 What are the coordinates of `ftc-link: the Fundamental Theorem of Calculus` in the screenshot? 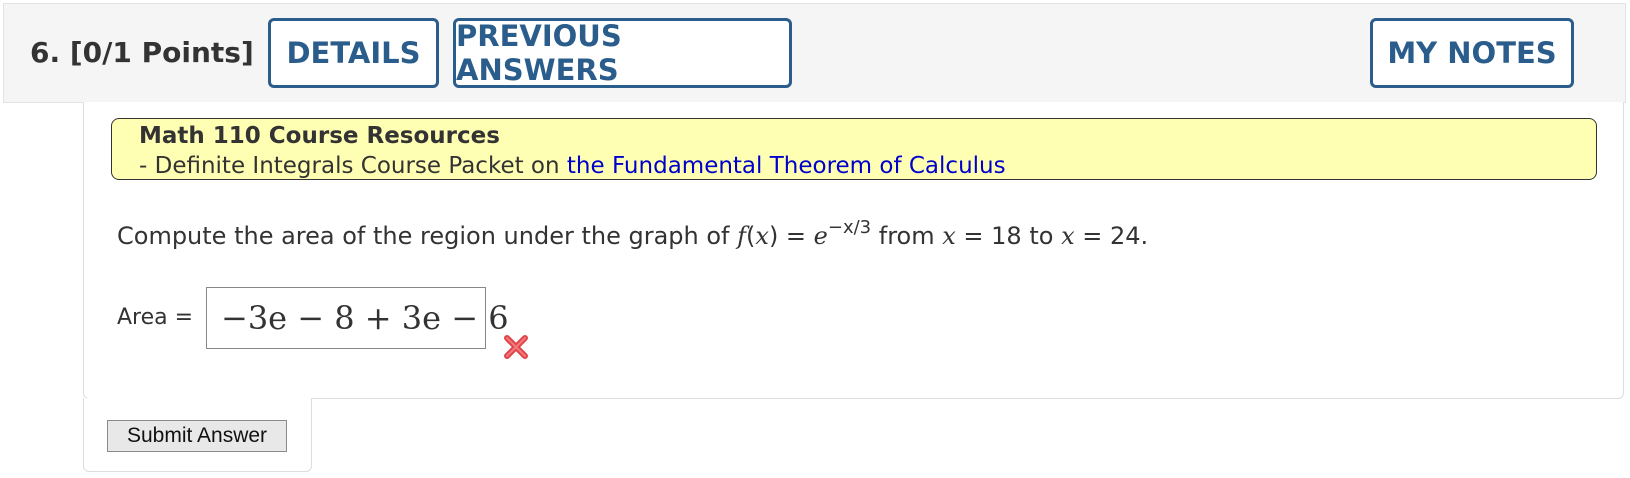 It's located at (786, 166).